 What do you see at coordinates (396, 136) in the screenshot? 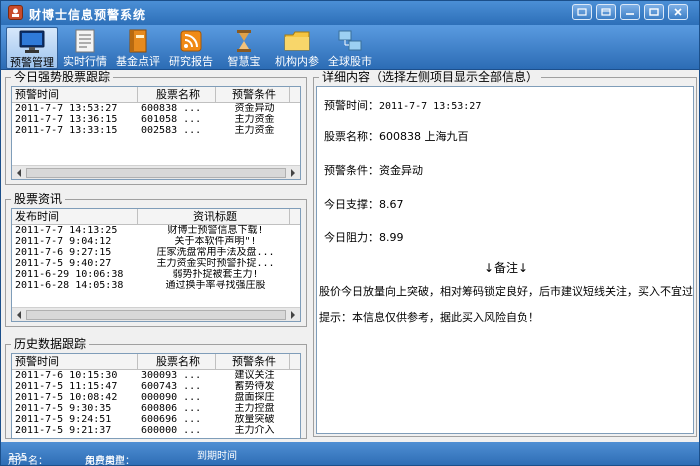
I see `detail-stock-name: 股票名称：600838 上海九百` at bounding box center [396, 136].